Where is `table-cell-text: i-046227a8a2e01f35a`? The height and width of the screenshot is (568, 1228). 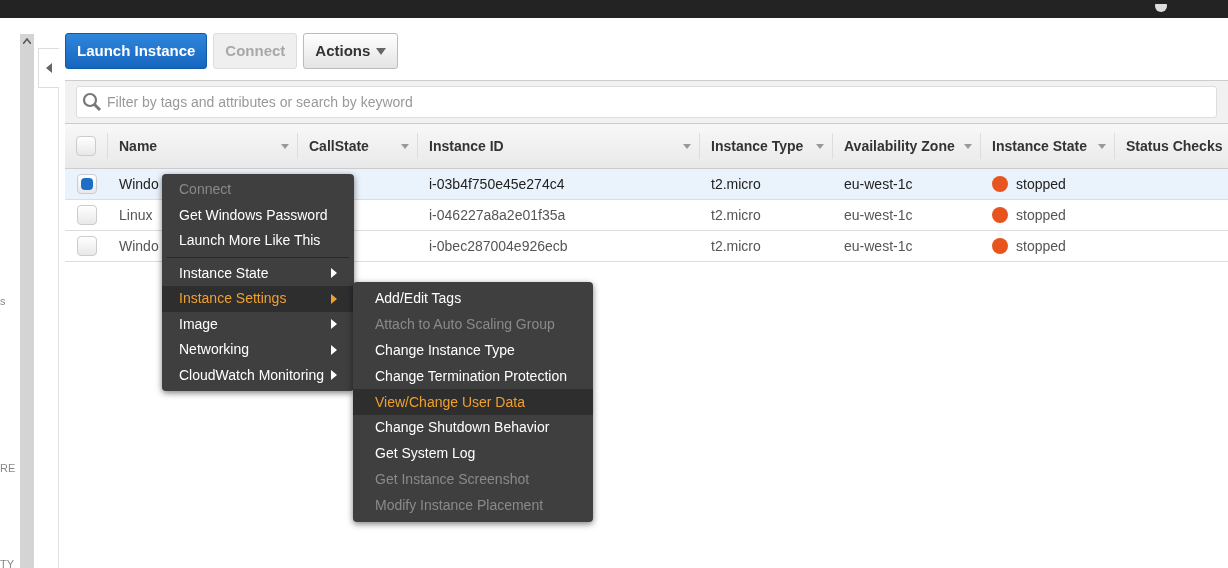
table-cell-text: i-046227a8a2e01f35a is located at coordinates (497, 215).